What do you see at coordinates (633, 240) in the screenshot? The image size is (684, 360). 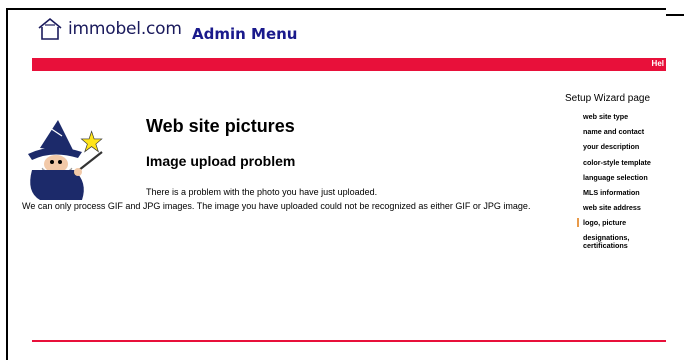 I see `wizard-item-designations-certifications: designations, certifications` at bounding box center [633, 240].